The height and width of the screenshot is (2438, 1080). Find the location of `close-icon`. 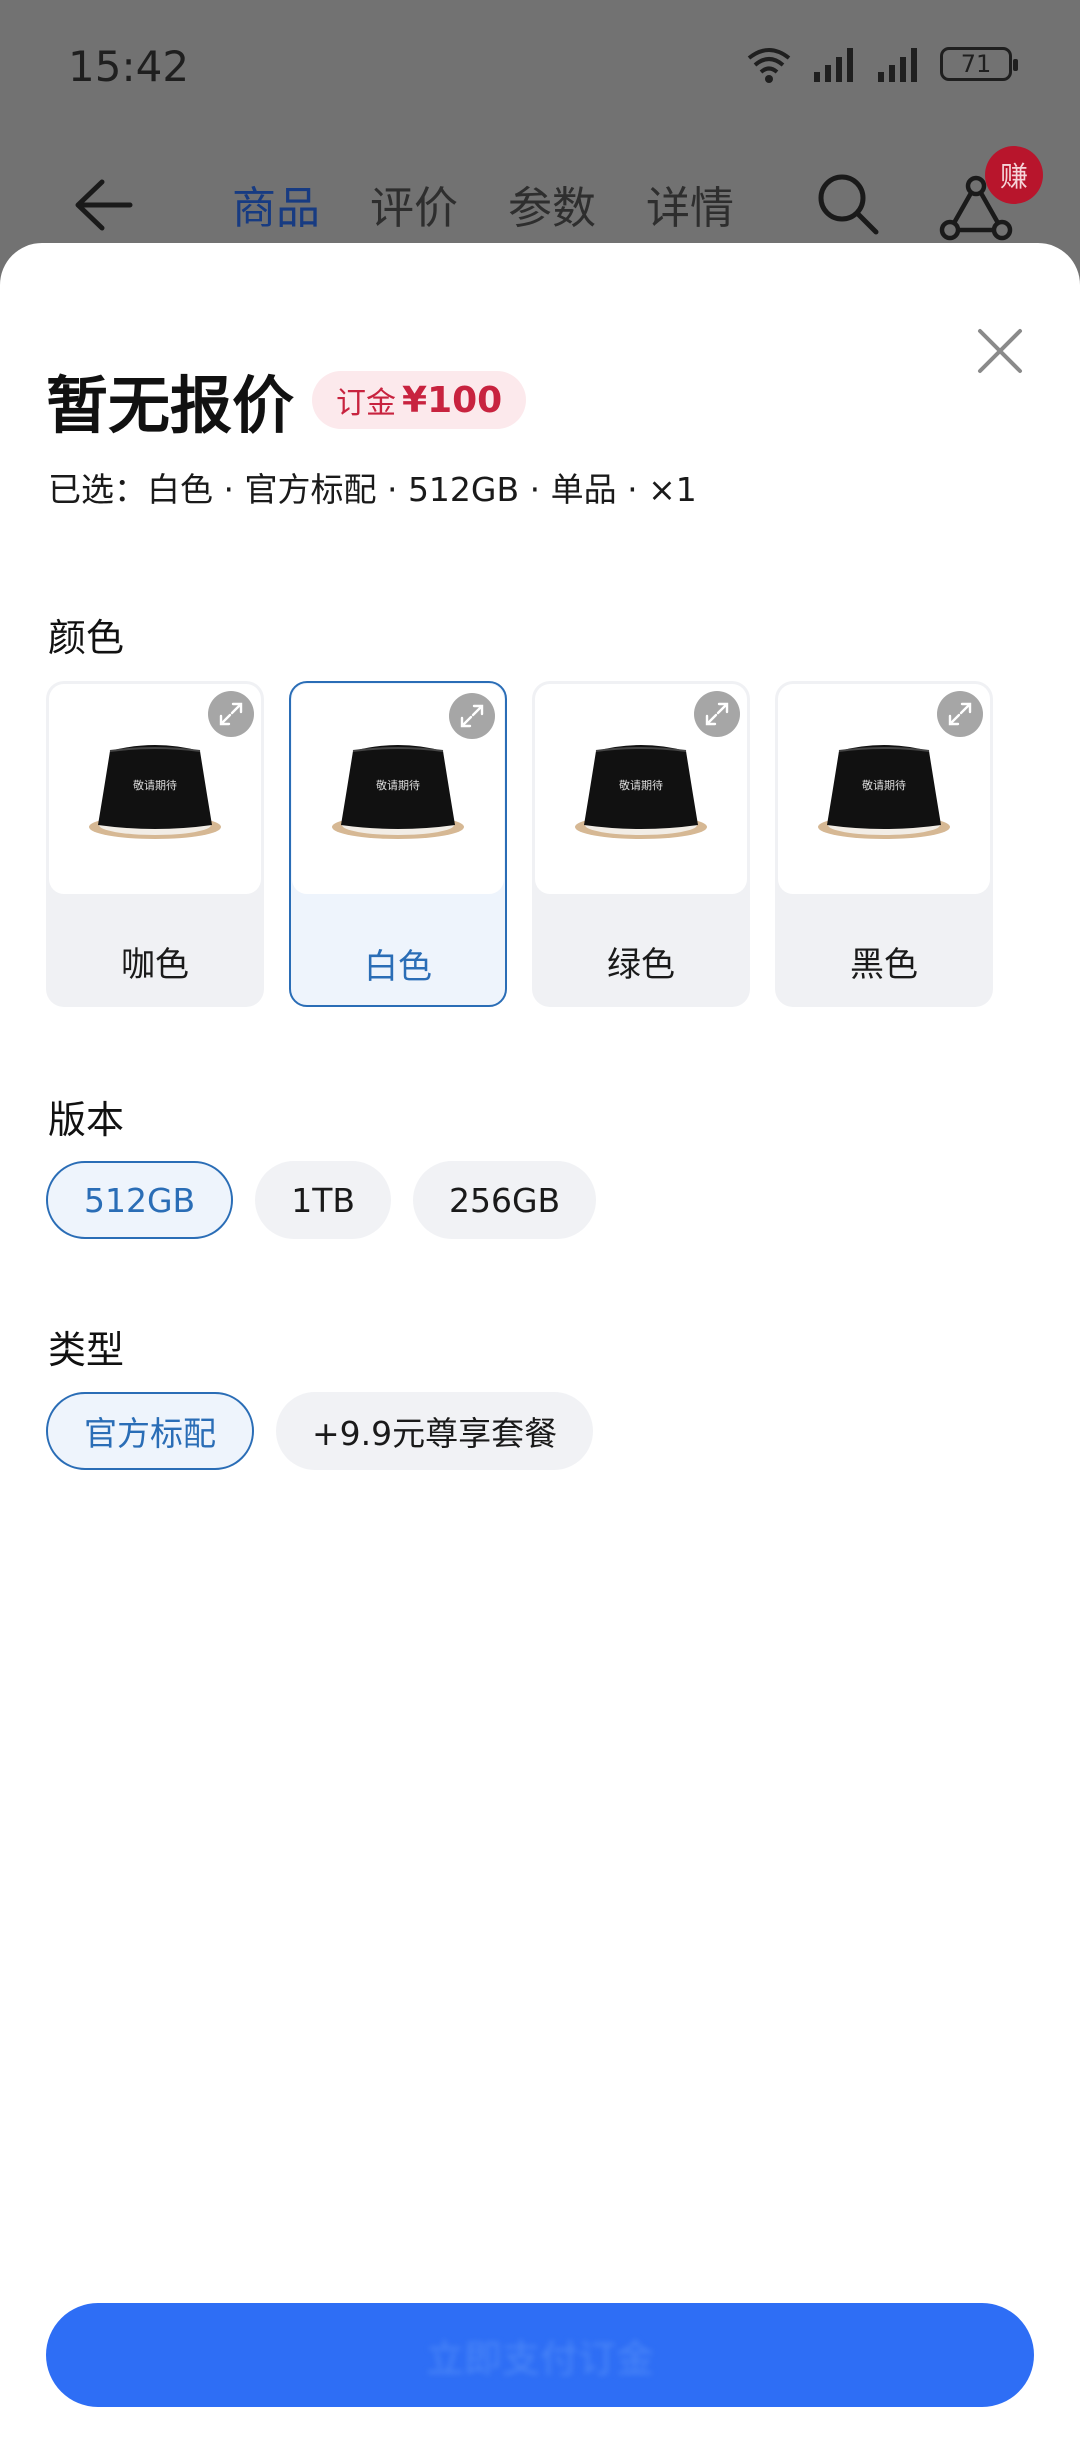

close-icon is located at coordinates (1000, 351).